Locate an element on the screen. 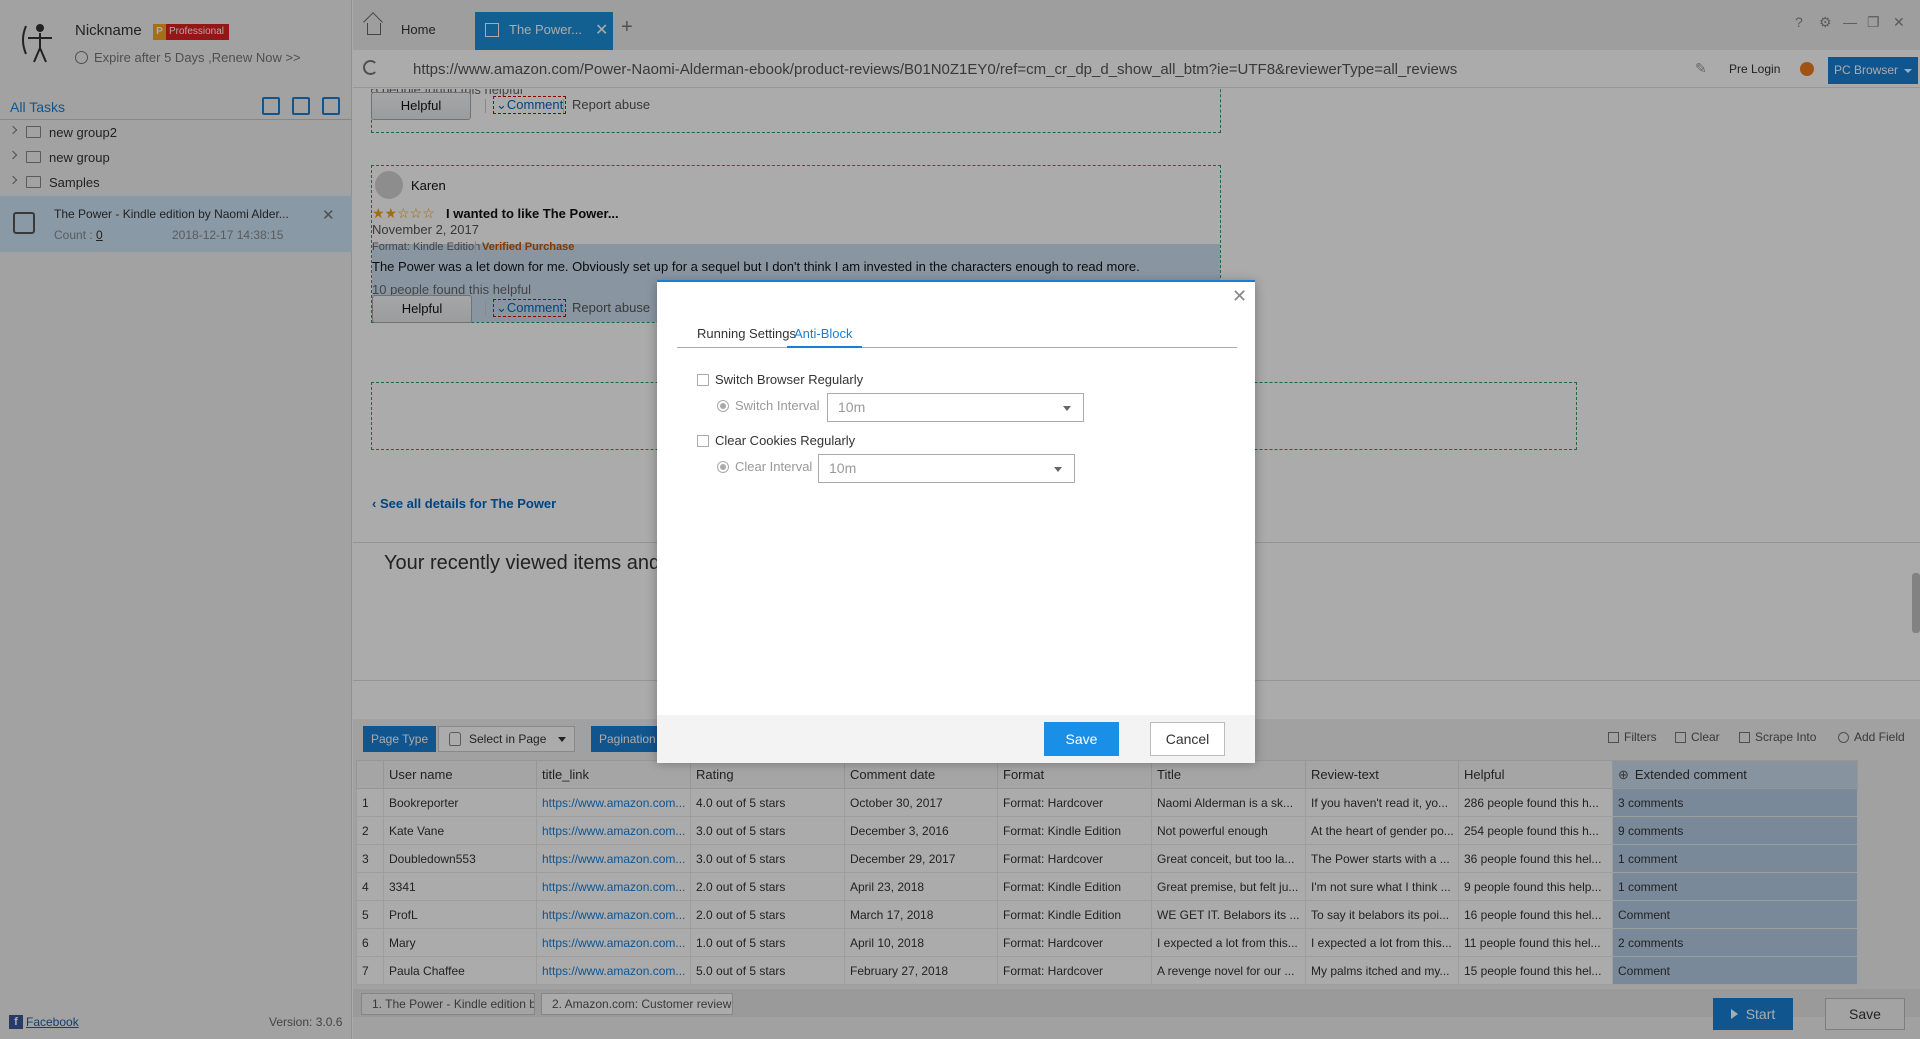 This screenshot has height=1039, width=1920. tab-running-settings: Running Settings is located at coordinates (746, 333).